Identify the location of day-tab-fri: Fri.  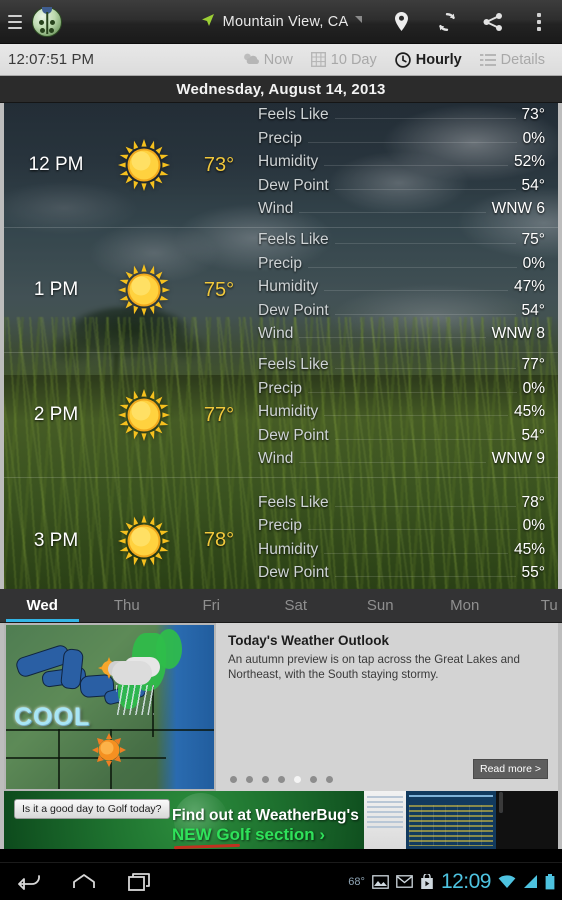
(211, 605).